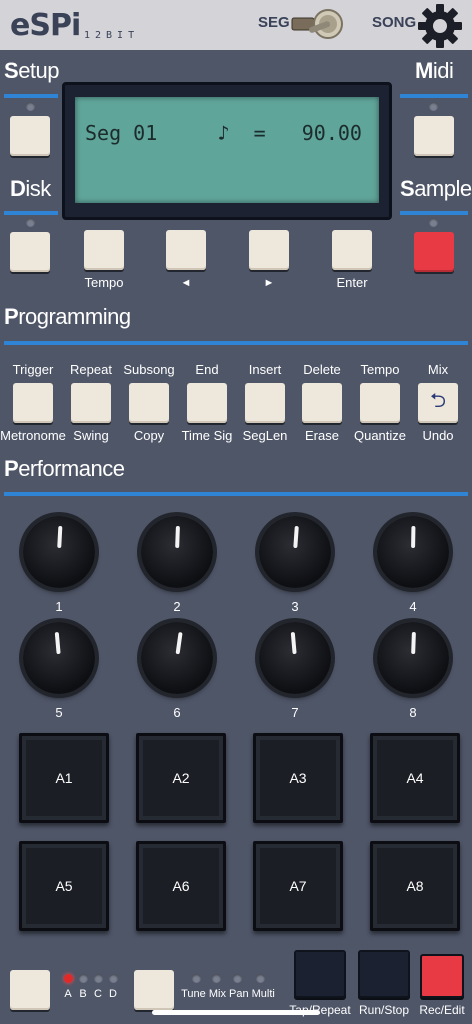 Image resolution: width=472 pixels, height=1024 pixels. I want to click on bank-label: D, so click(113, 994).